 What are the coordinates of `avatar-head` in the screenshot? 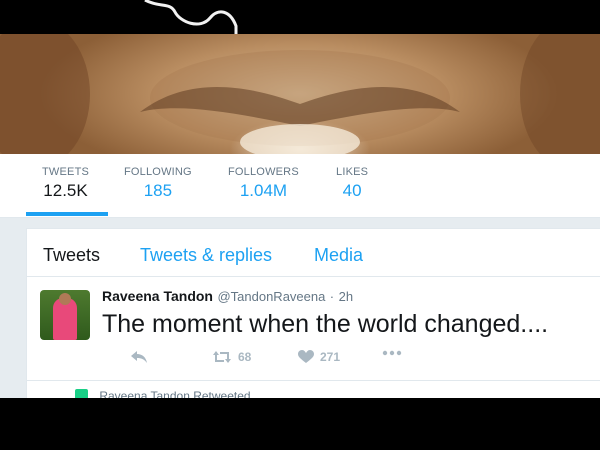 It's located at (65, 299).